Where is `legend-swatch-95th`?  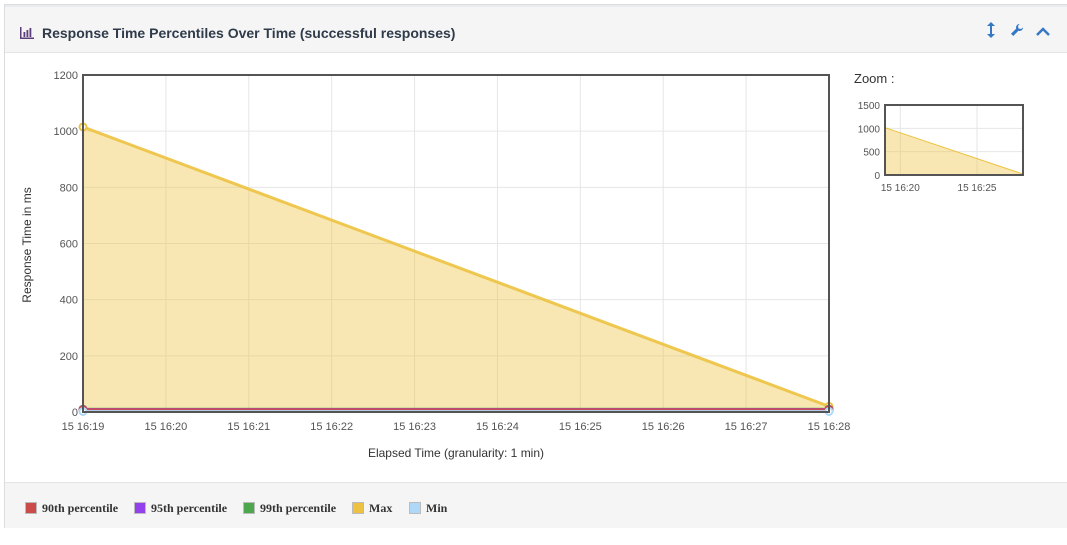
legend-swatch-95th is located at coordinates (140, 508).